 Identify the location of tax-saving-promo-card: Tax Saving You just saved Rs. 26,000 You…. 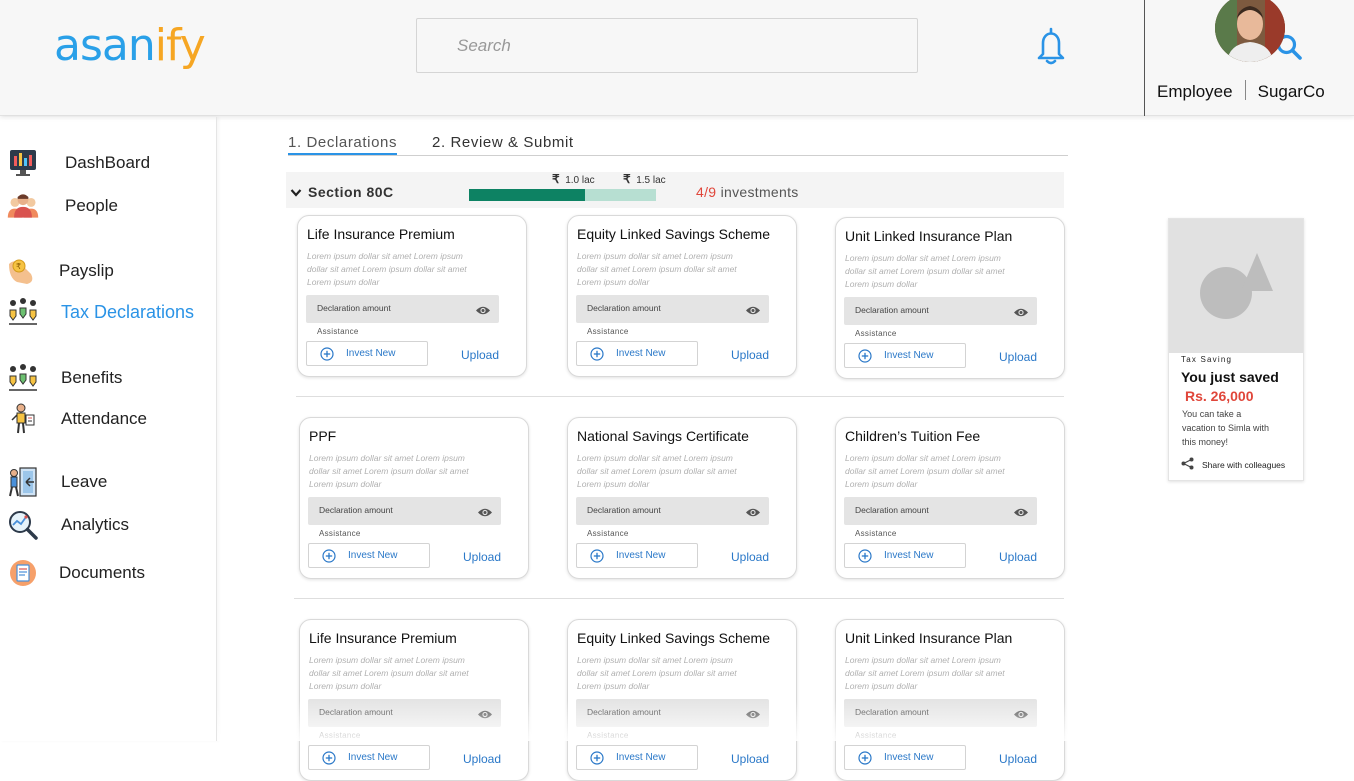
(1236, 349).